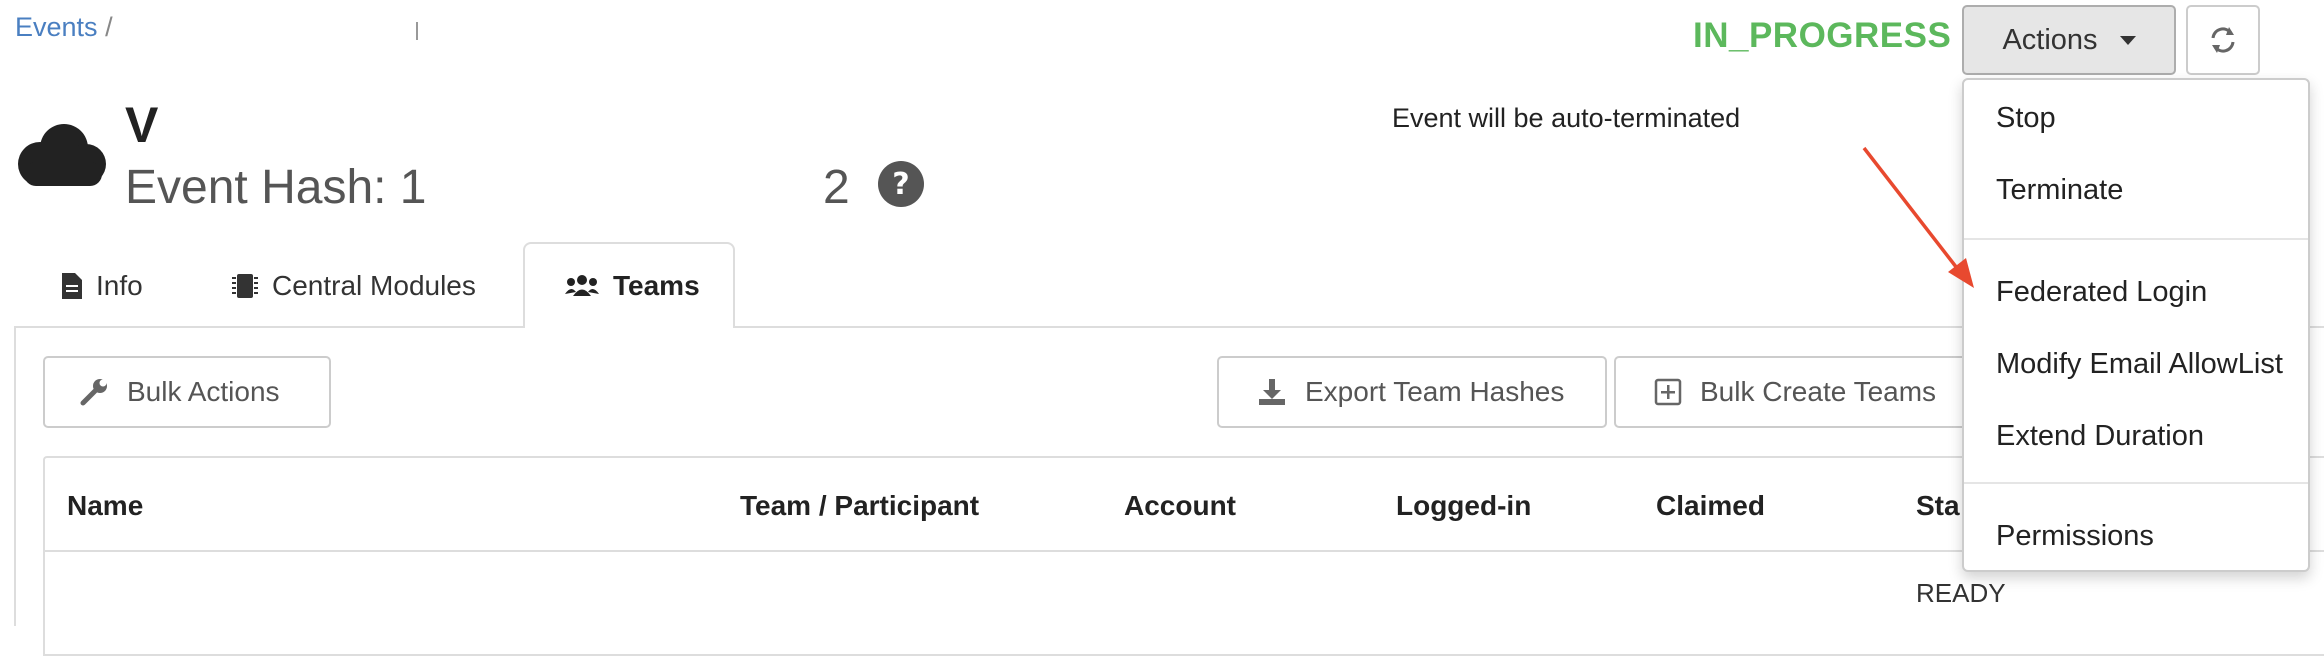 The image size is (2324, 656). Describe the element at coordinates (56, 27) in the screenshot. I see `breadcrumb-events-link: Events` at that location.